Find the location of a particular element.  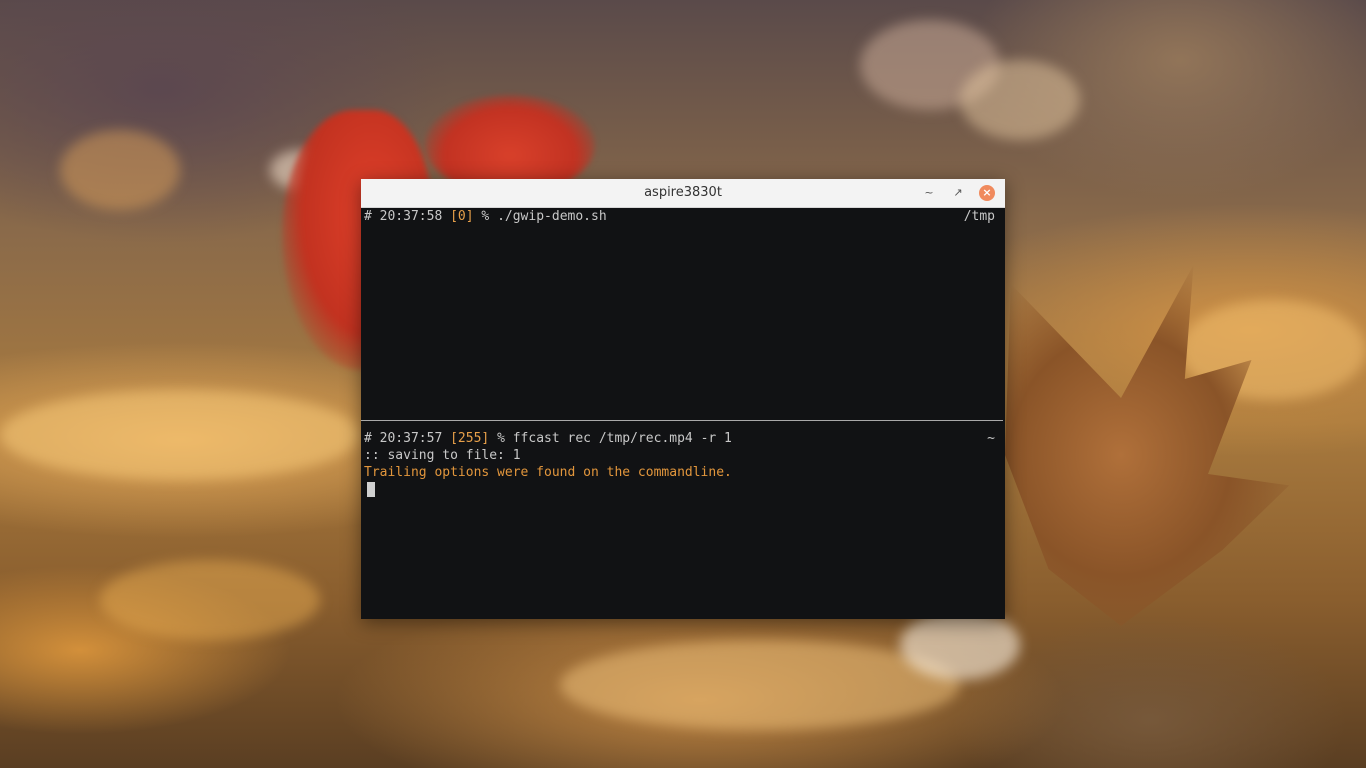

minimize-icon: ~ is located at coordinates (929, 193).